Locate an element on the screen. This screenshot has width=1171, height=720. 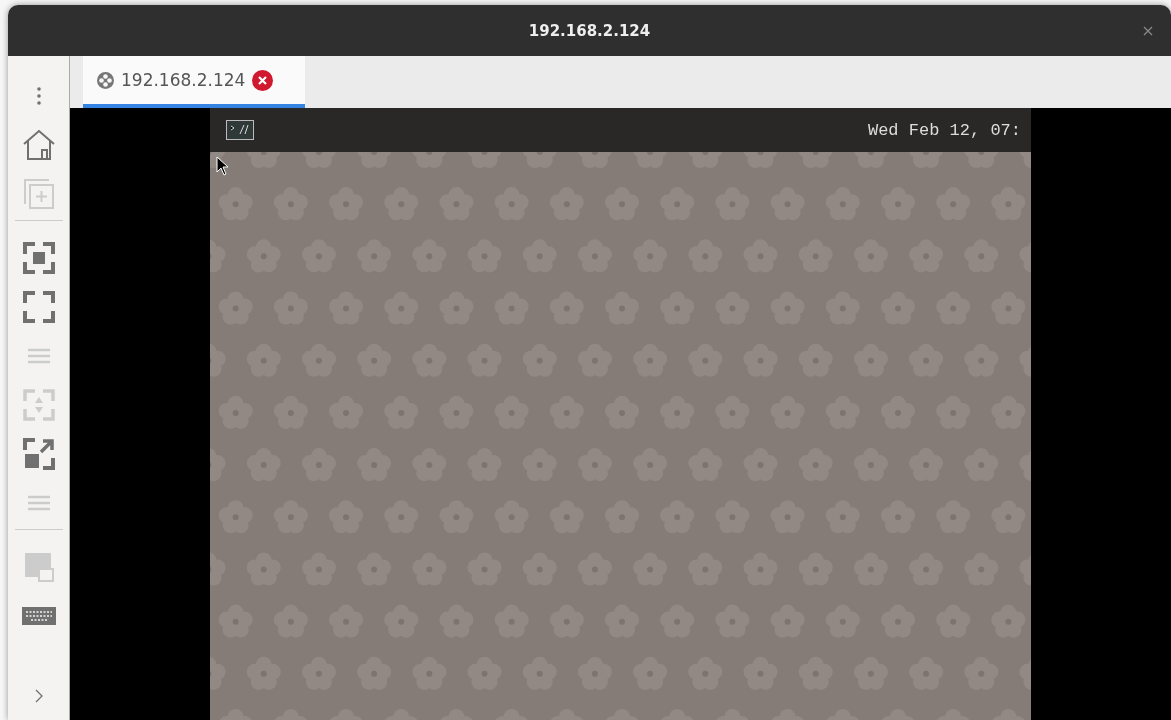
clock: Wed Feb 12, 07: is located at coordinates (944, 130).